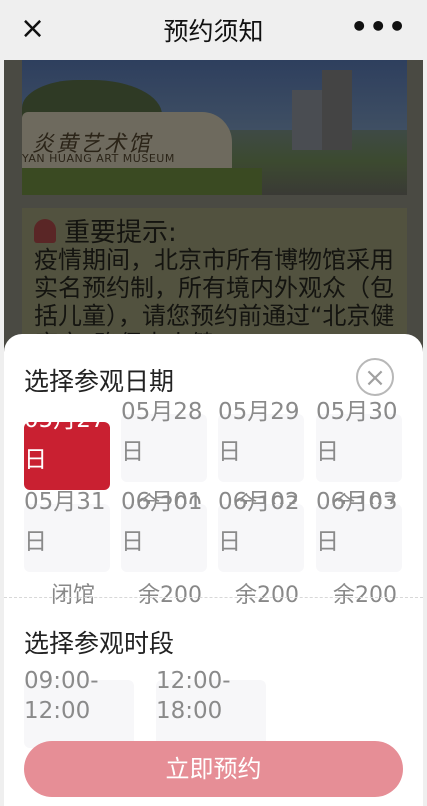 Image resolution: width=427 pixels, height=806 pixels. What do you see at coordinates (72, 595) in the screenshot?
I see `remaining-count: 闭馆` at bounding box center [72, 595].